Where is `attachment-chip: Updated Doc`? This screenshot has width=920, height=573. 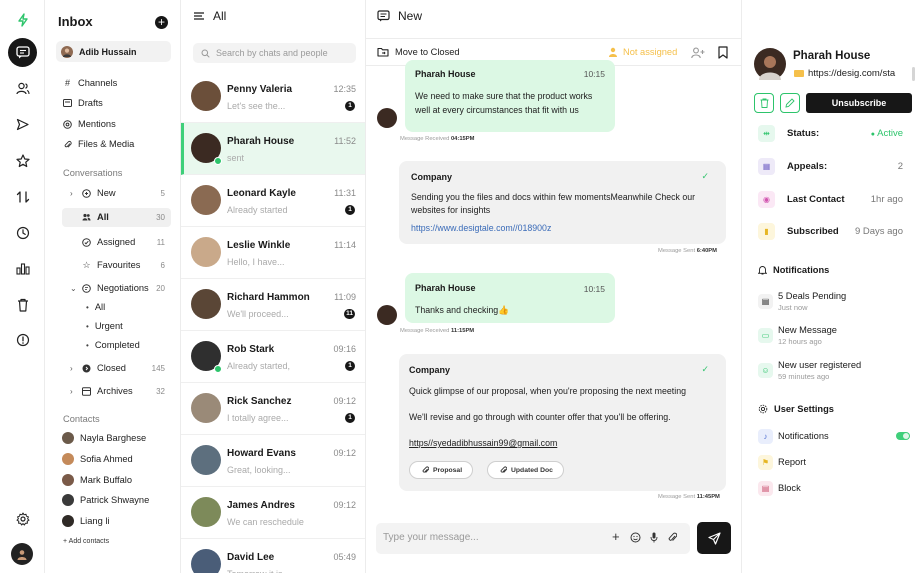 attachment-chip: Updated Doc is located at coordinates (525, 470).